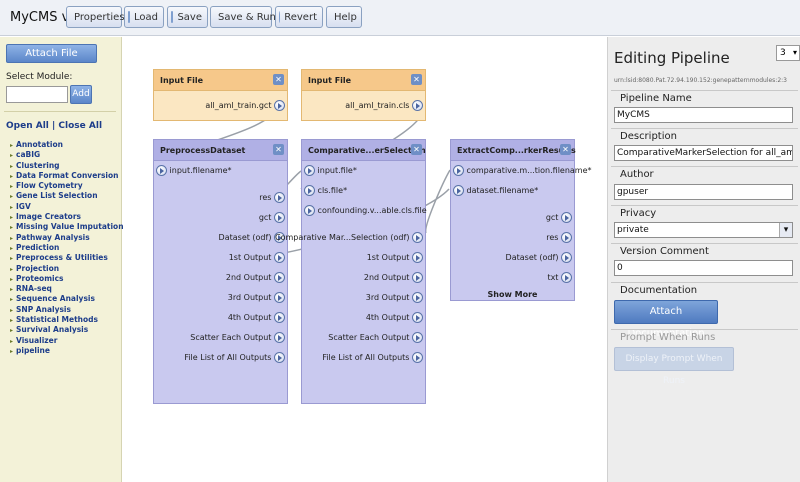 This screenshot has width=800, height=482. Describe the element at coordinates (54, 126) in the screenshot. I see `open-close-all-link: Open All | Close All` at that location.